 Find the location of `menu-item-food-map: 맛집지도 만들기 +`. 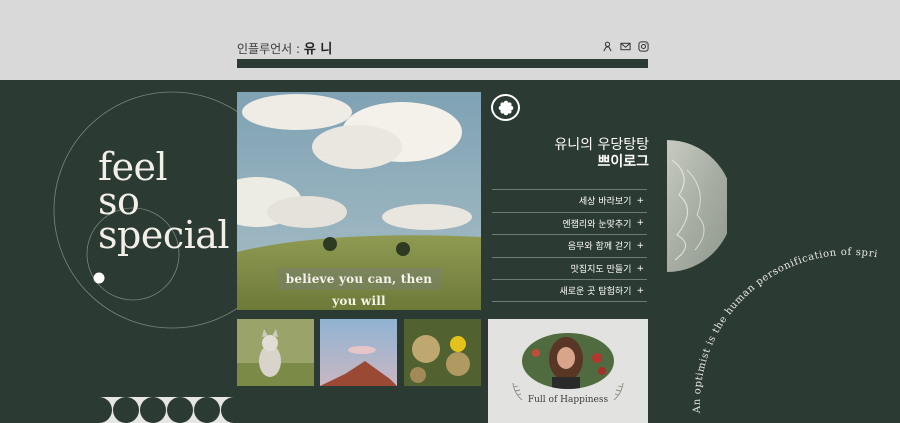

menu-item-food-map: 맛집지도 만들기 + is located at coordinates (569, 268).